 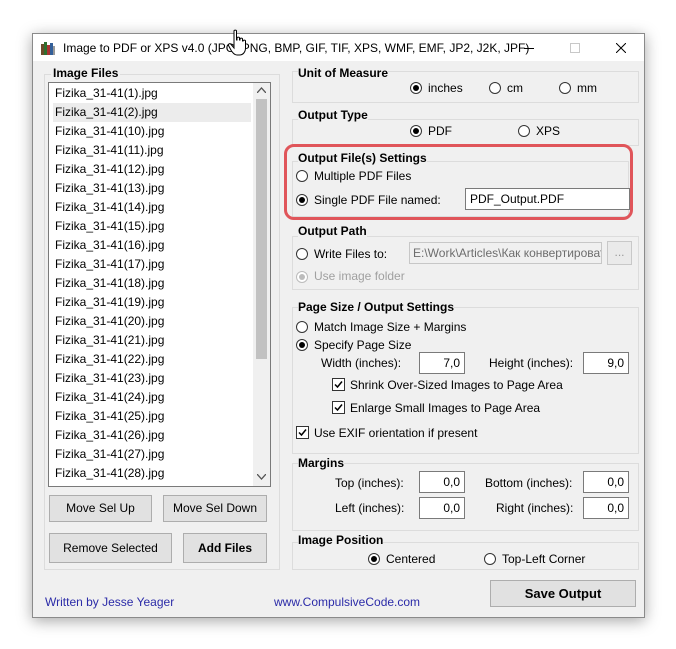 I want to click on unit-of-measure-label: Unit of Measure, so click(x=343, y=73).